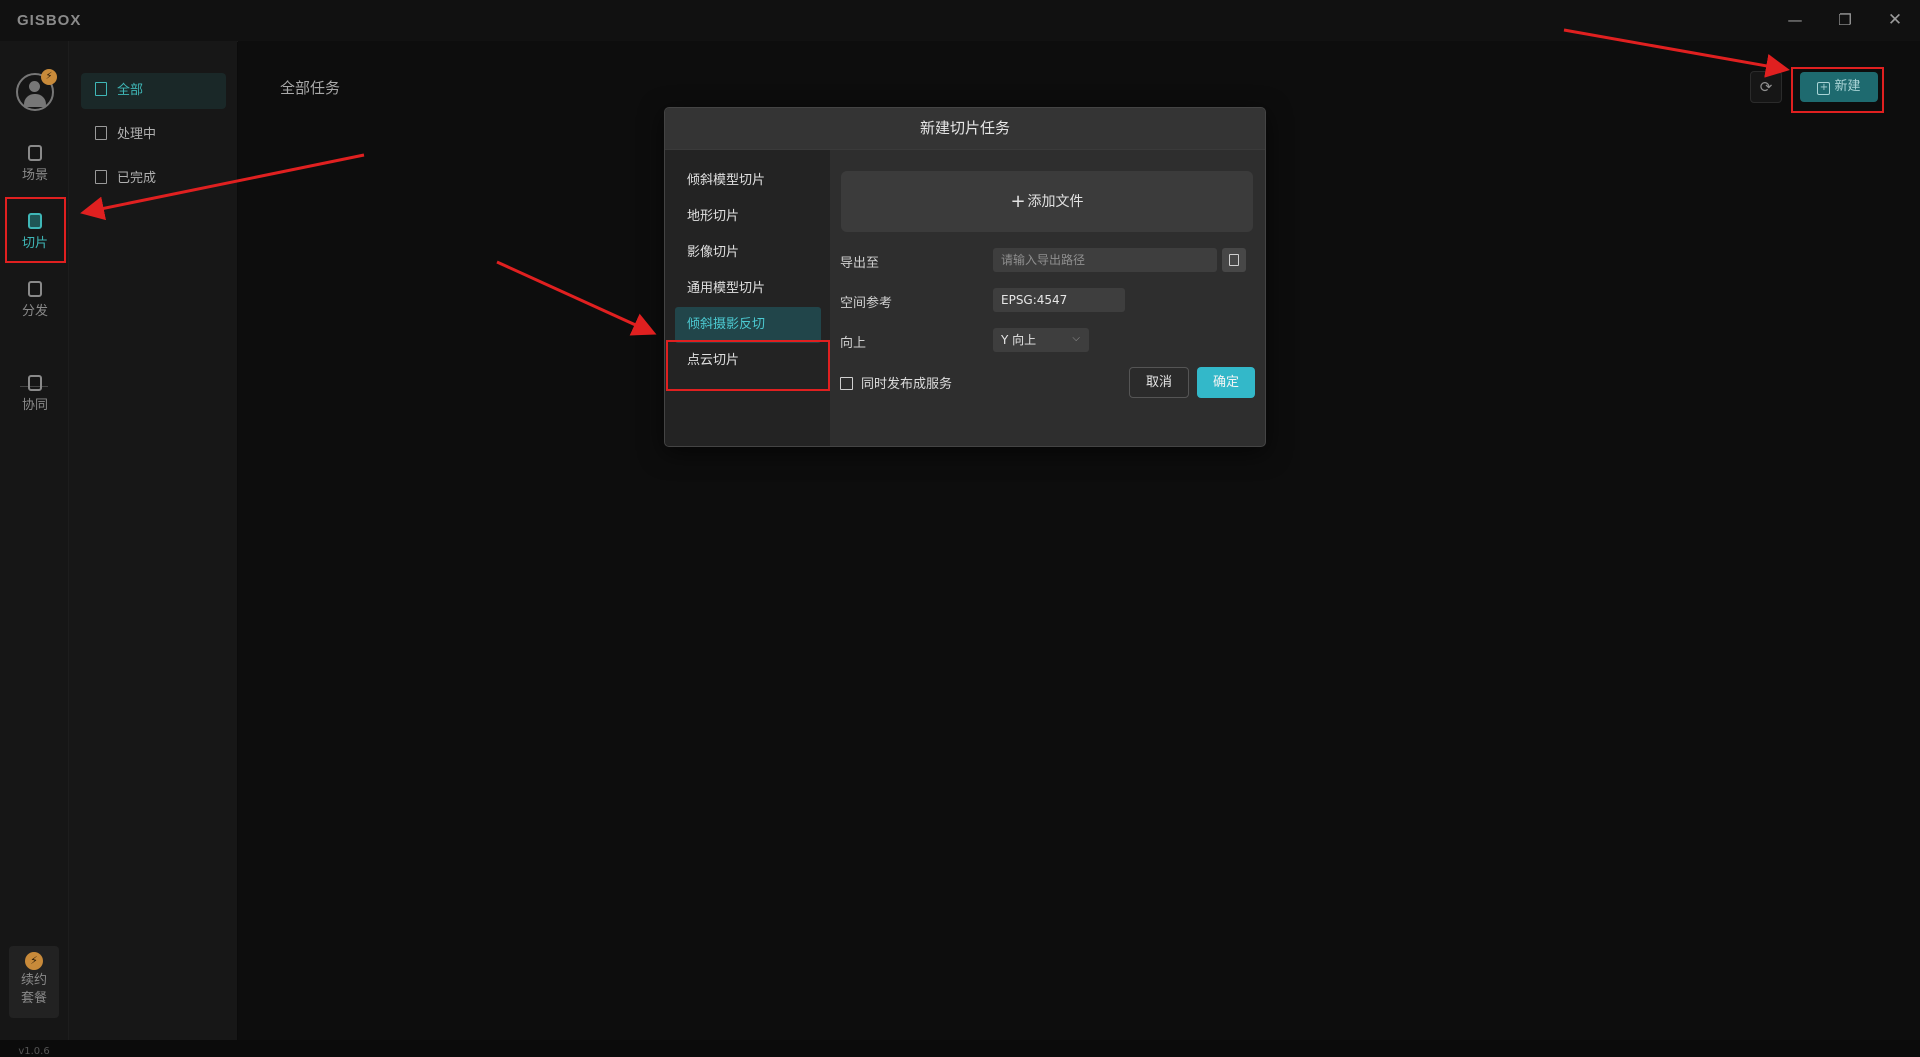 This screenshot has width=1920, height=1057. I want to click on browse-folder-button, so click(1234, 260).